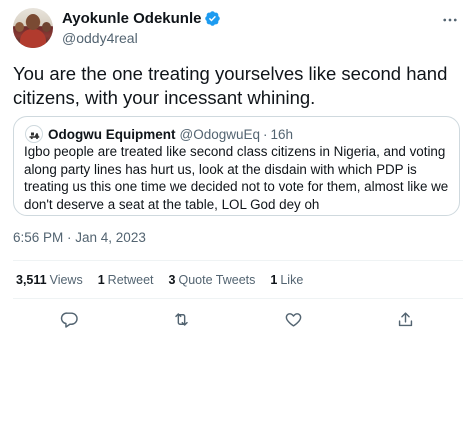 Image resolution: width=474 pixels, height=433 pixels. Describe the element at coordinates (34, 134) in the screenshot. I see `quoted-author-avatar` at that location.